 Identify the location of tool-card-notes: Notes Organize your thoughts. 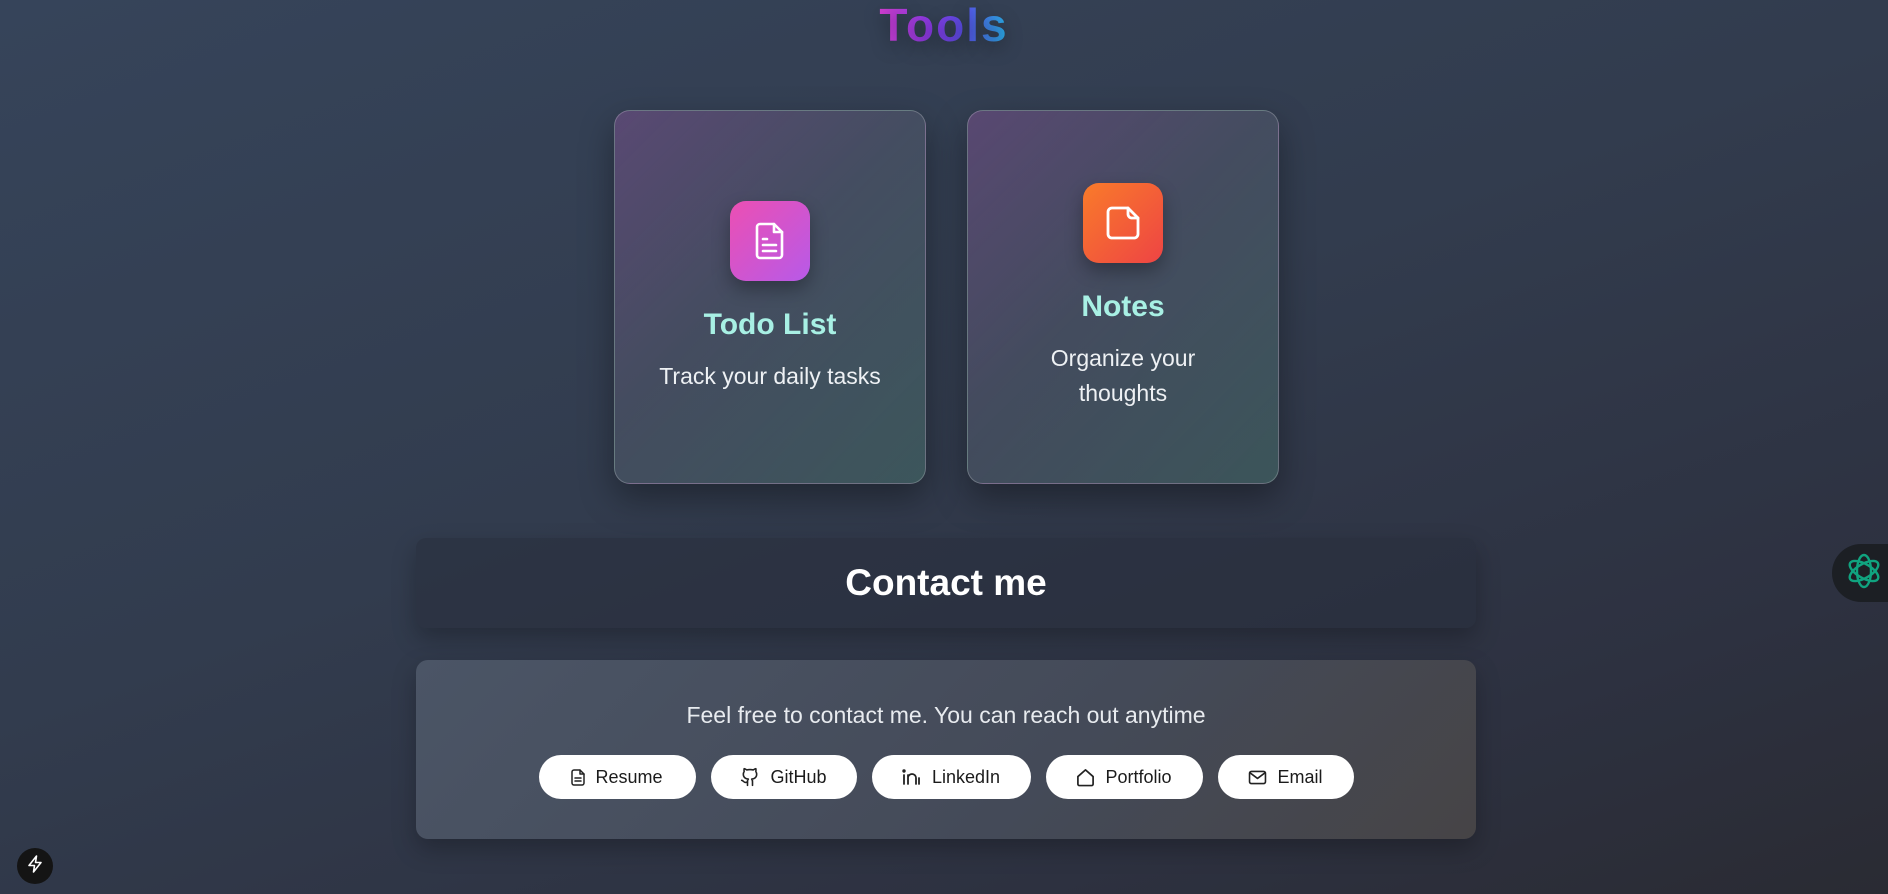
(1123, 297).